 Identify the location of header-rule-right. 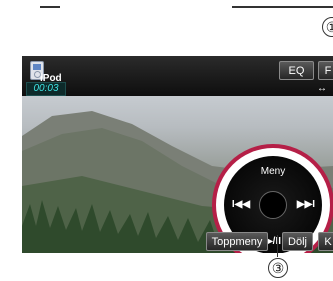
(282, 7).